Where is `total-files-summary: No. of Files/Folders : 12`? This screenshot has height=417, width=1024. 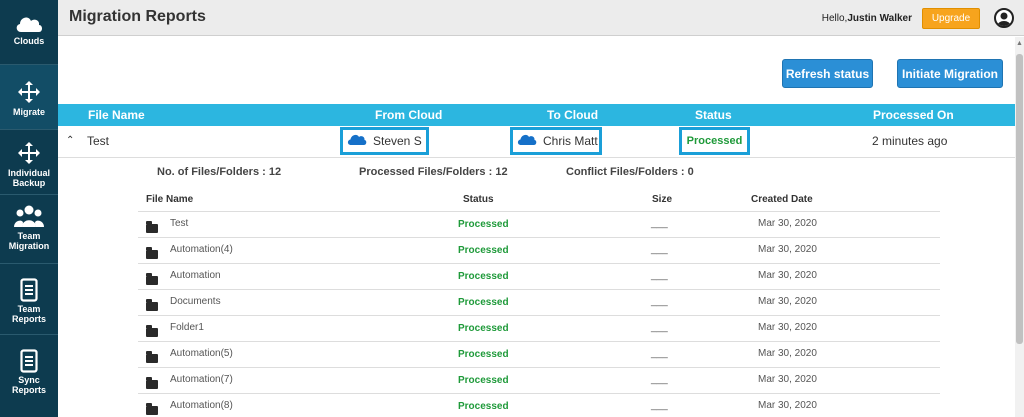 total-files-summary: No. of Files/Folders : 12 is located at coordinates (219, 172).